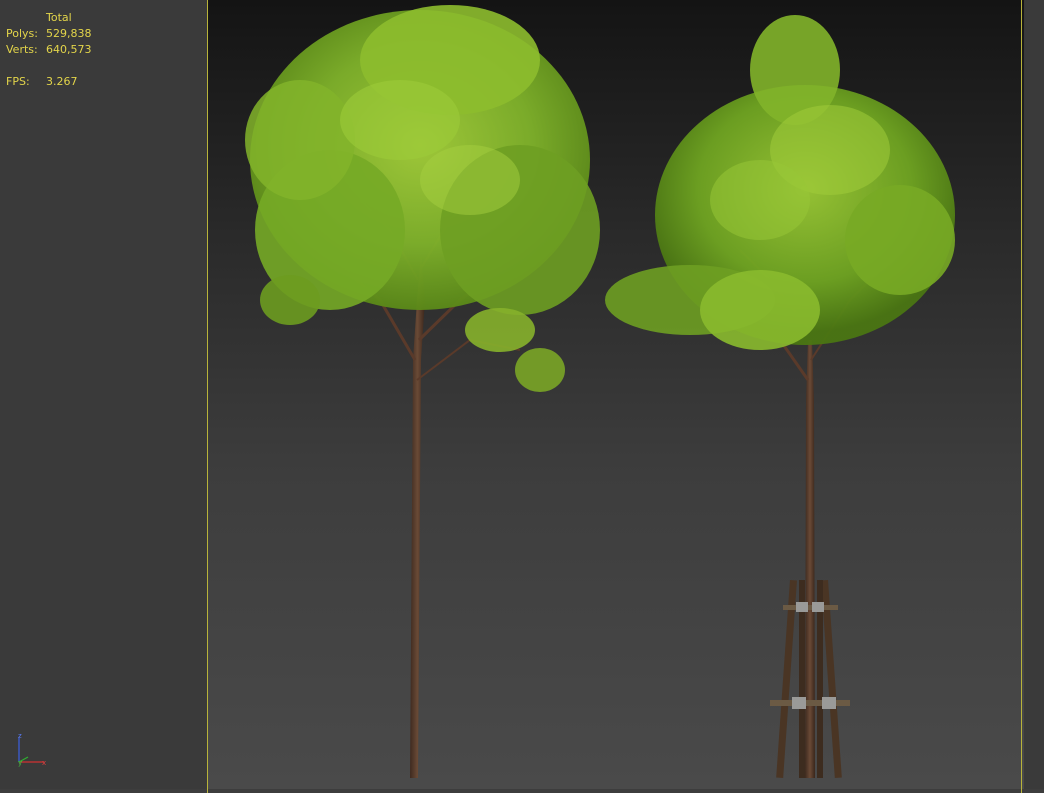 This screenshot has width=1044, height=793. Describe the element at coordinates (20, 736) in the screenshot. I see `axis-z-label: z` at that location.